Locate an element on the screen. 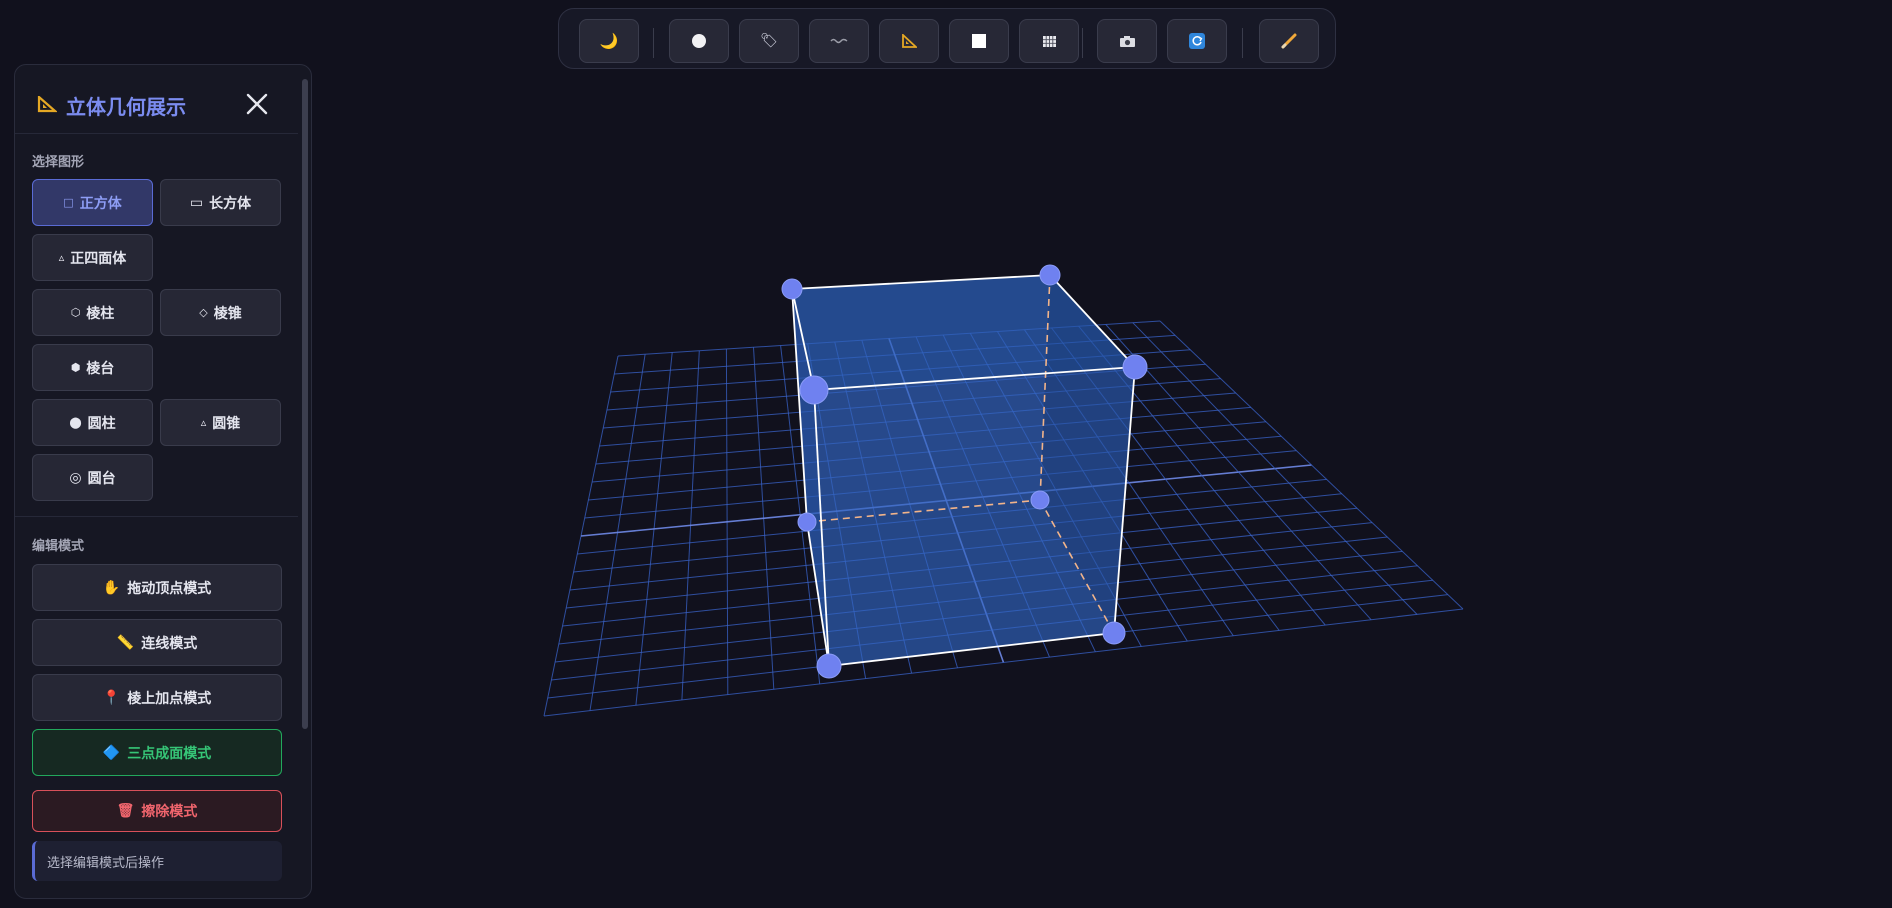  shape-button-cylinder: ⬤ 圆柱 is located at coordinates (92, 422).